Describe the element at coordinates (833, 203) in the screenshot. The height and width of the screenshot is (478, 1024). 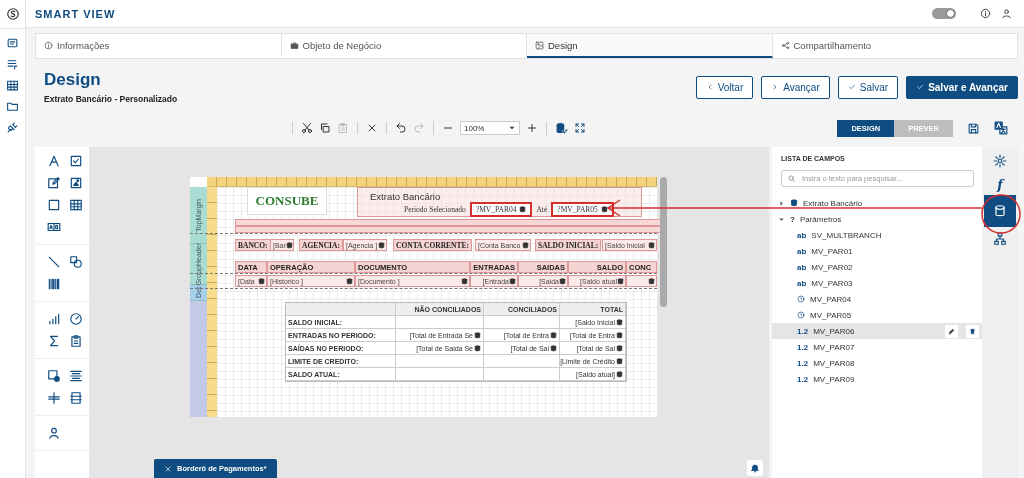
I see `tree-label: Extrato Bancário` at that location.